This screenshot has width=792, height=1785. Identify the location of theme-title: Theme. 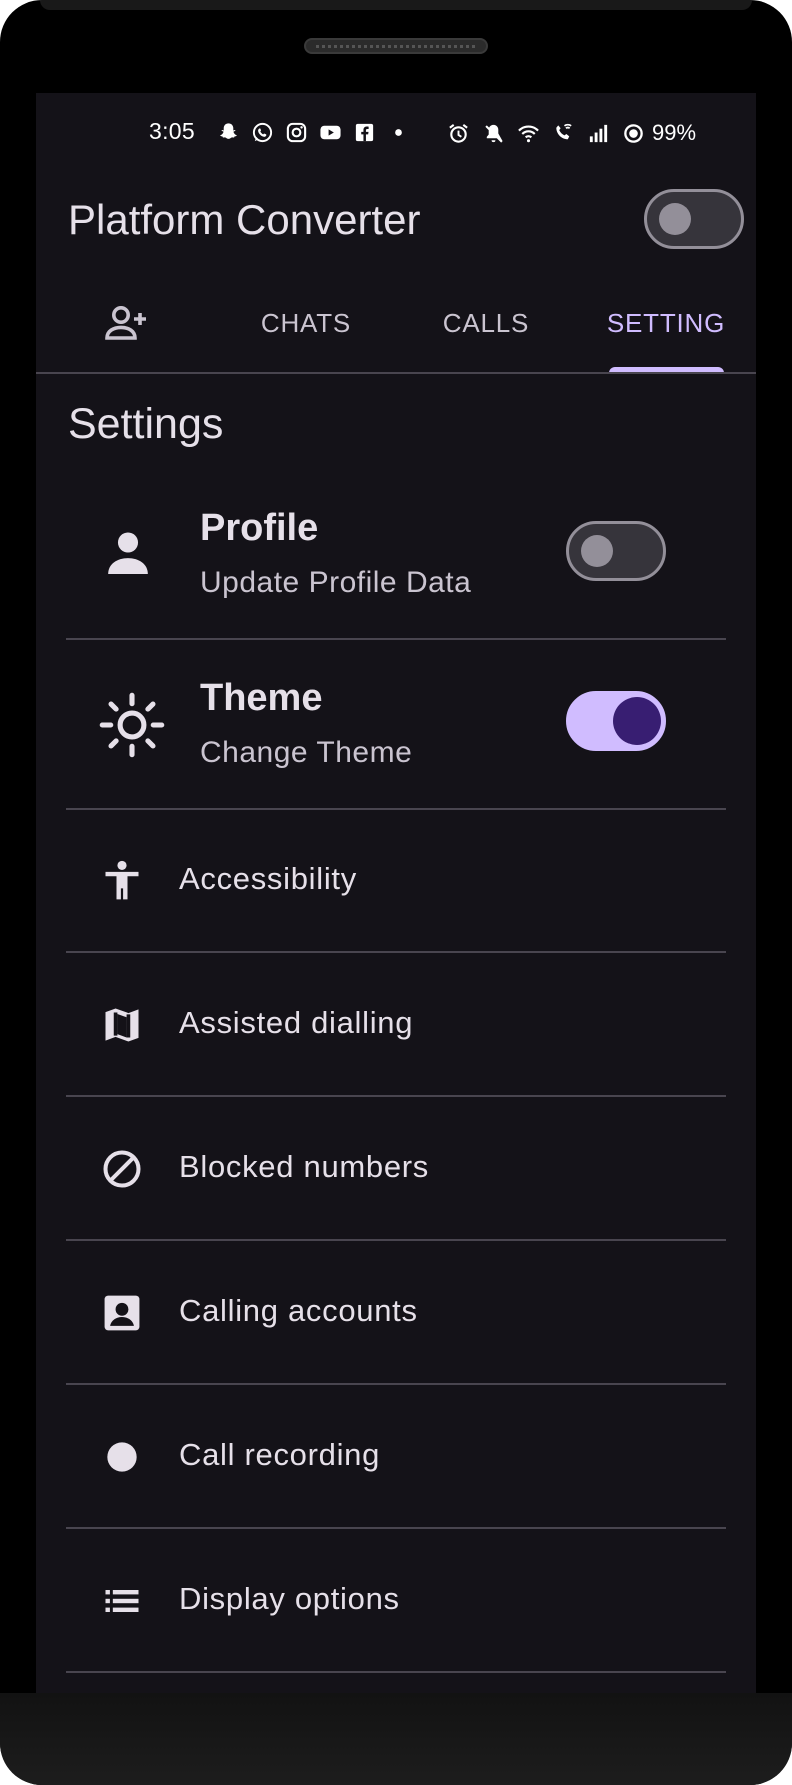
(261, 698).